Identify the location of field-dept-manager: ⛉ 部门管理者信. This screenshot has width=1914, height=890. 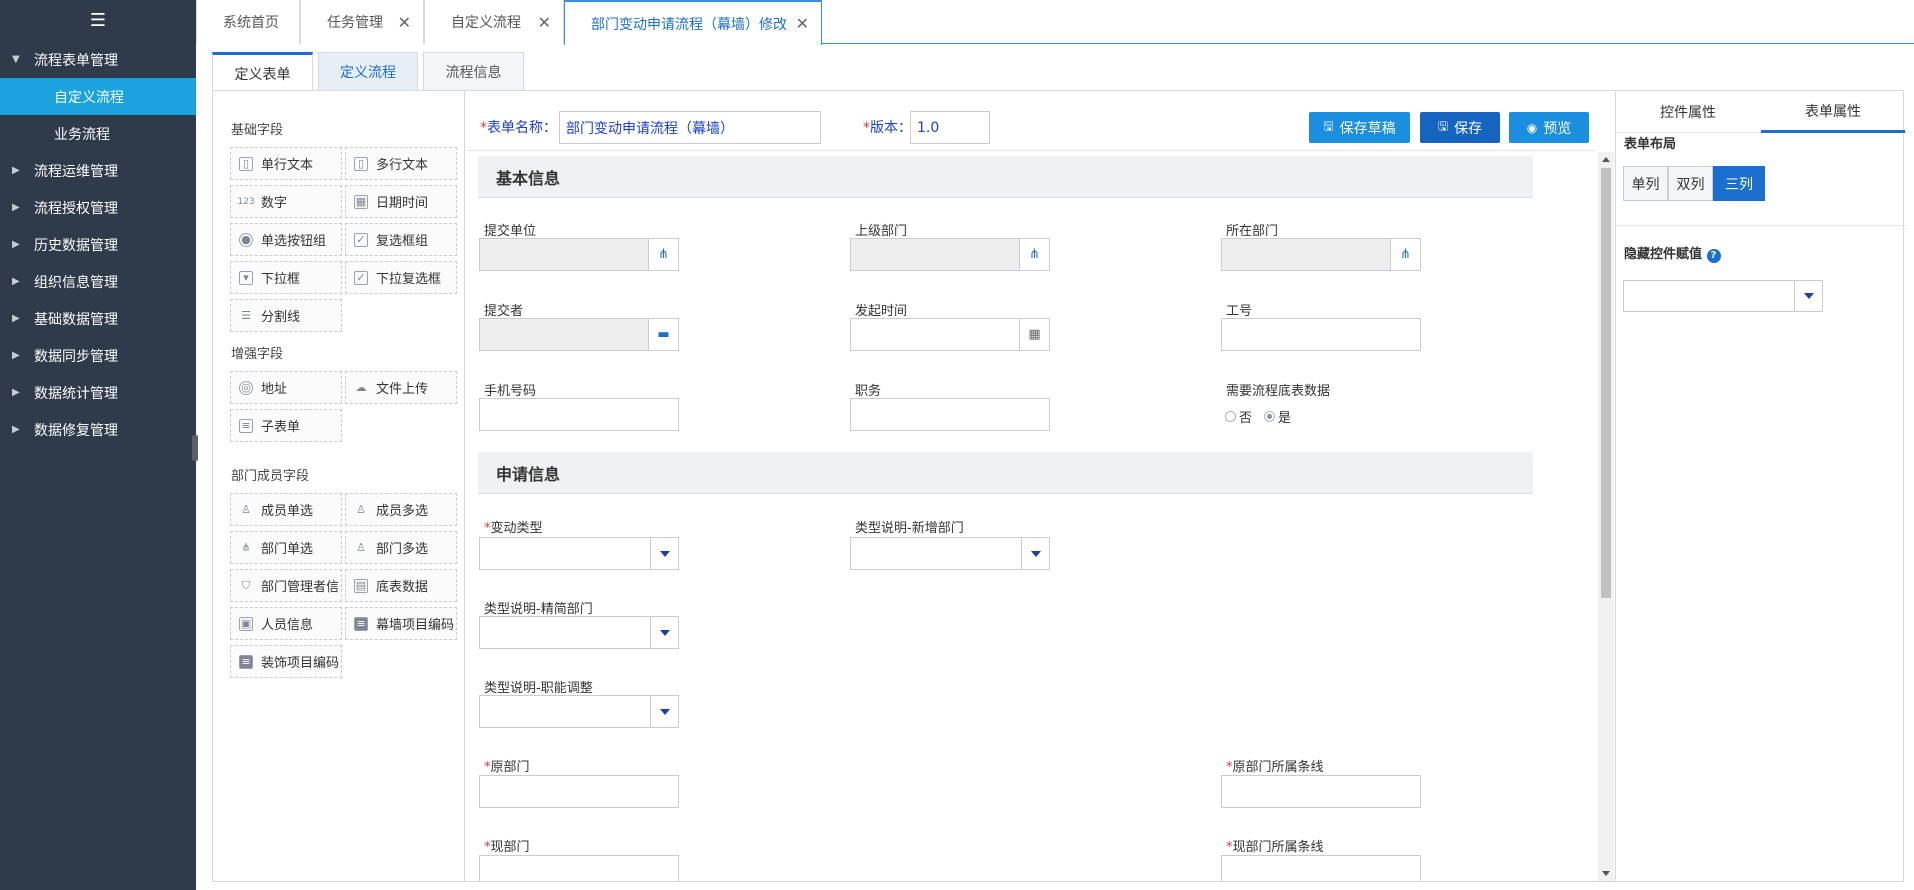
(286, 585).